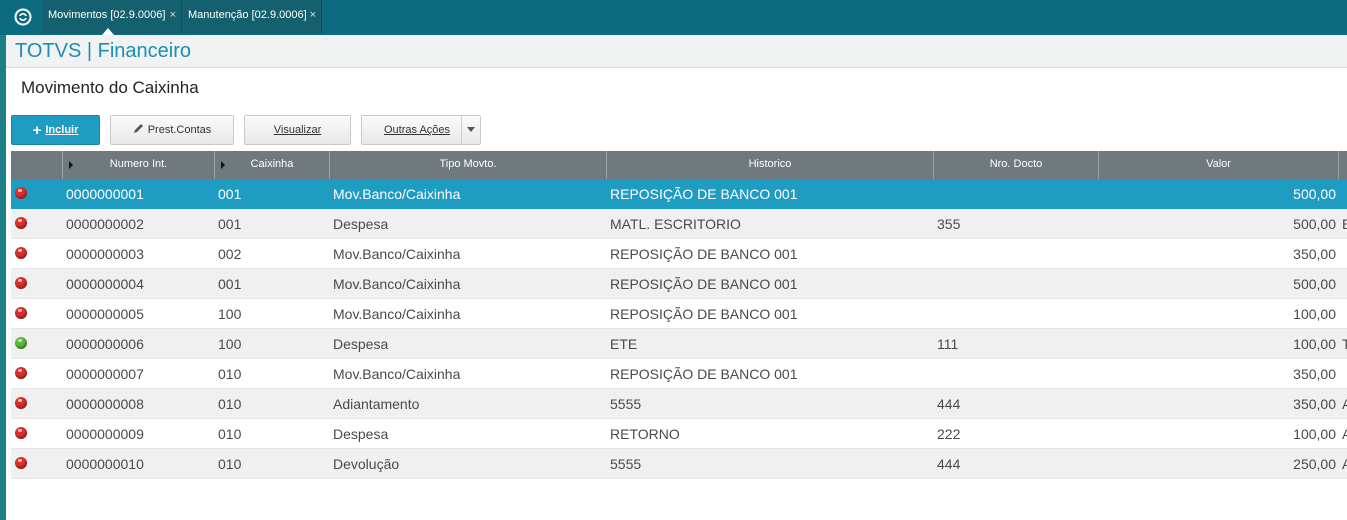 Image resolution: width=1347 pixels, height=520 pixels. Describe the element at coordinates (471, 129) in the screenshot. I see `chevron-down-icon` at that location.